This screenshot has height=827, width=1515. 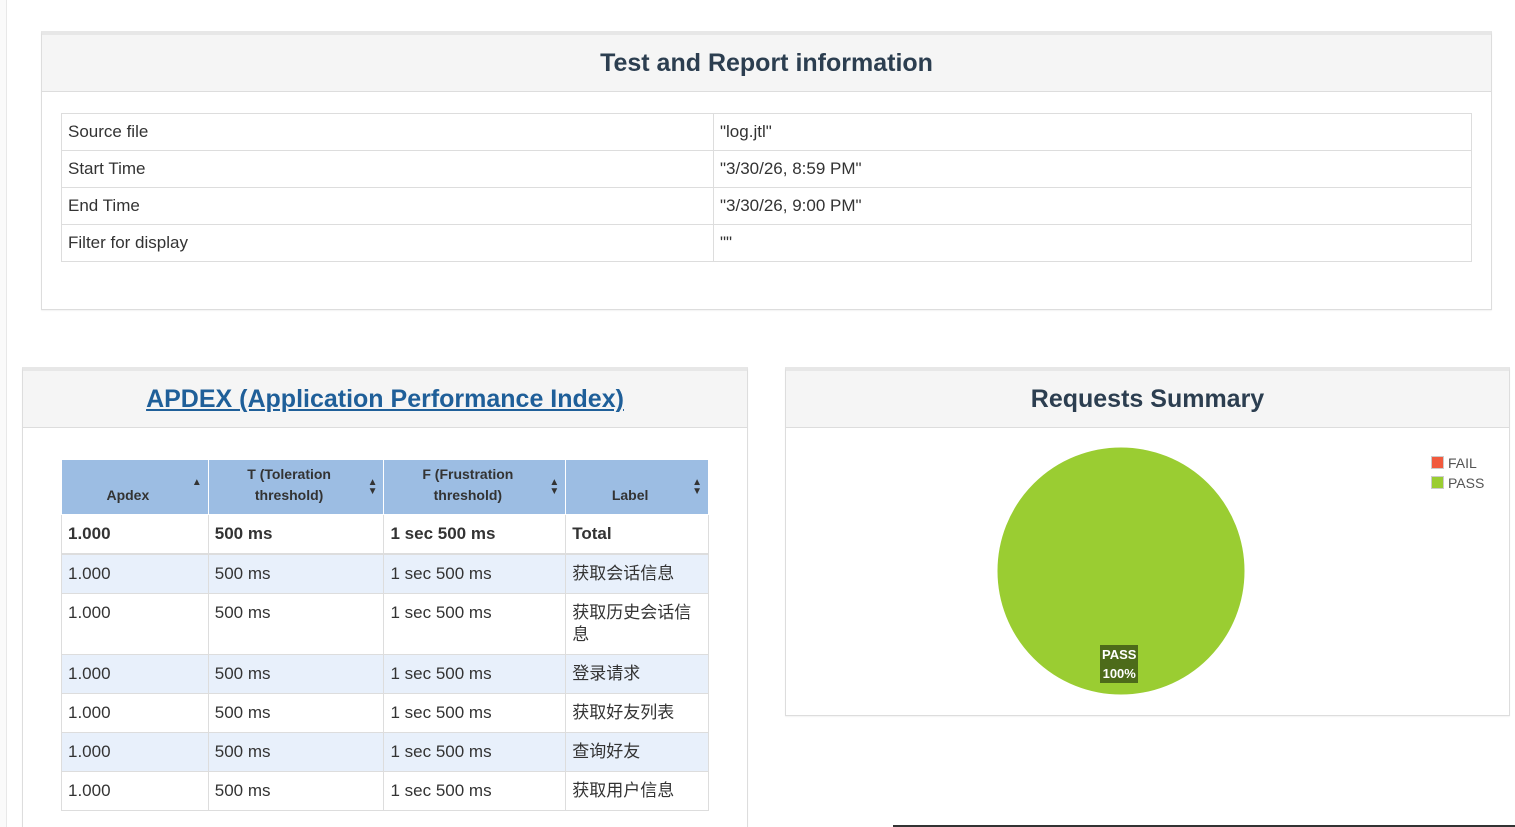 I want to click on col-header-toleration: T (Toleration threshold) ▲ ▼, so click(x=296, y=487).